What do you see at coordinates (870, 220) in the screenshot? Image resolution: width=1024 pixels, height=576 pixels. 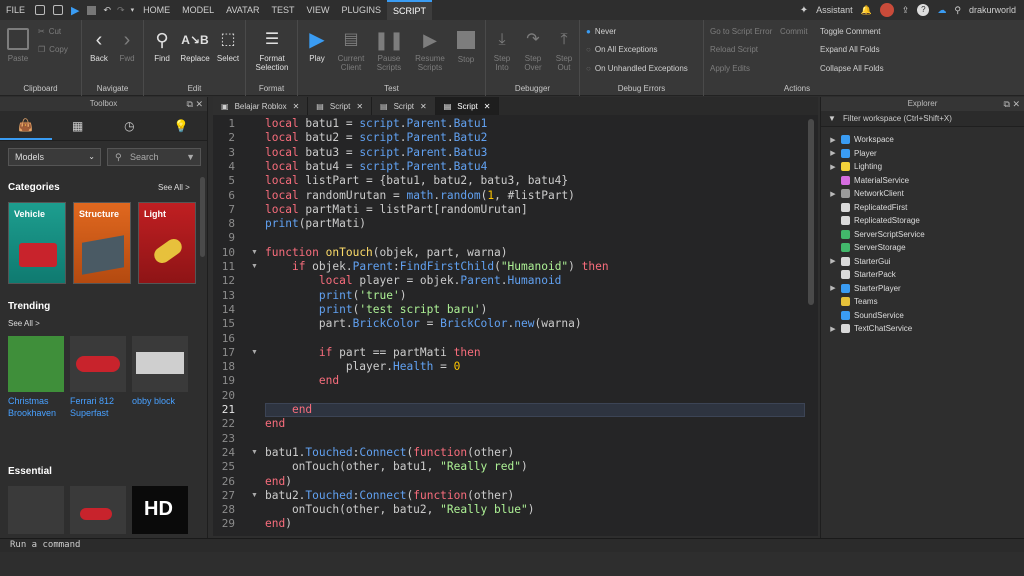 I see `explorer-item: ReplicatedStorage` at bounding box center [870, 220].